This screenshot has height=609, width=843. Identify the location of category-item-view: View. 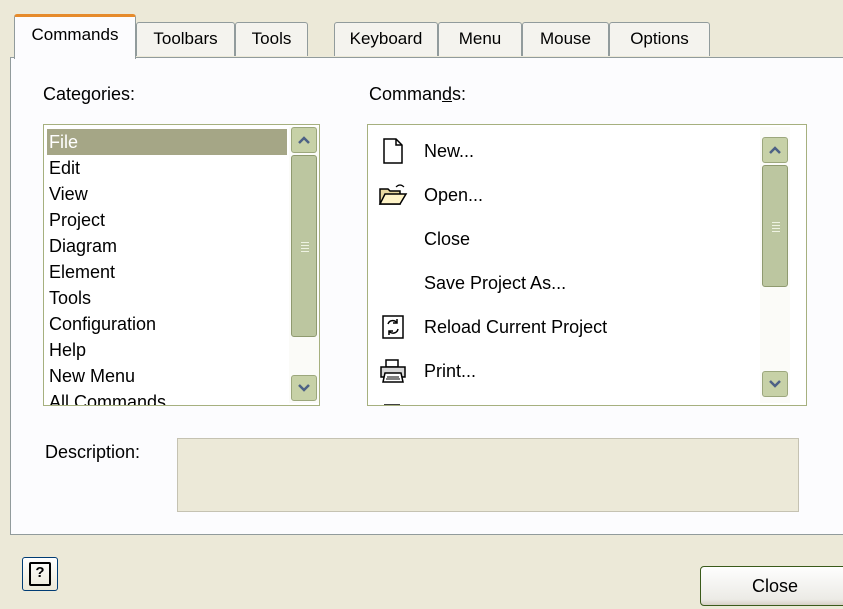
(67, 194).